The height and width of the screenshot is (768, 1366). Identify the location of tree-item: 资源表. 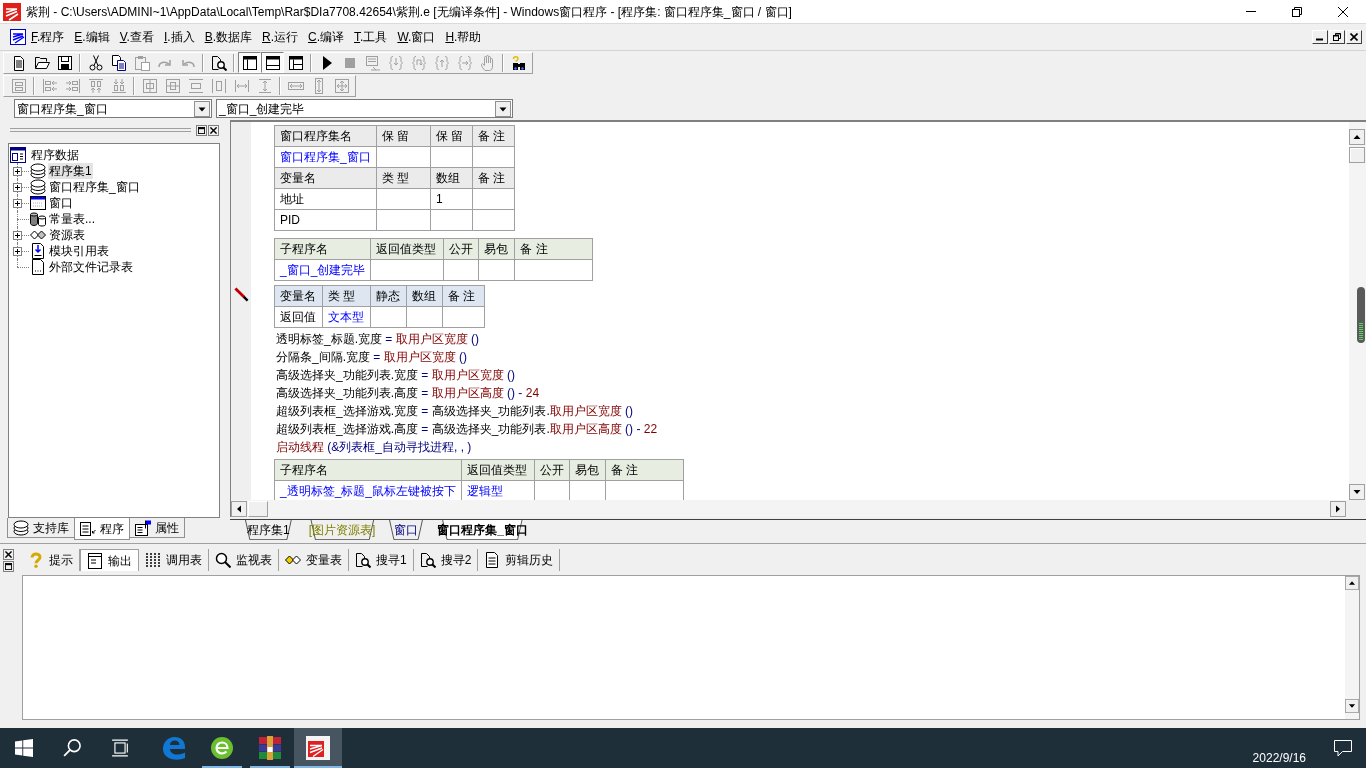
(67, 235).